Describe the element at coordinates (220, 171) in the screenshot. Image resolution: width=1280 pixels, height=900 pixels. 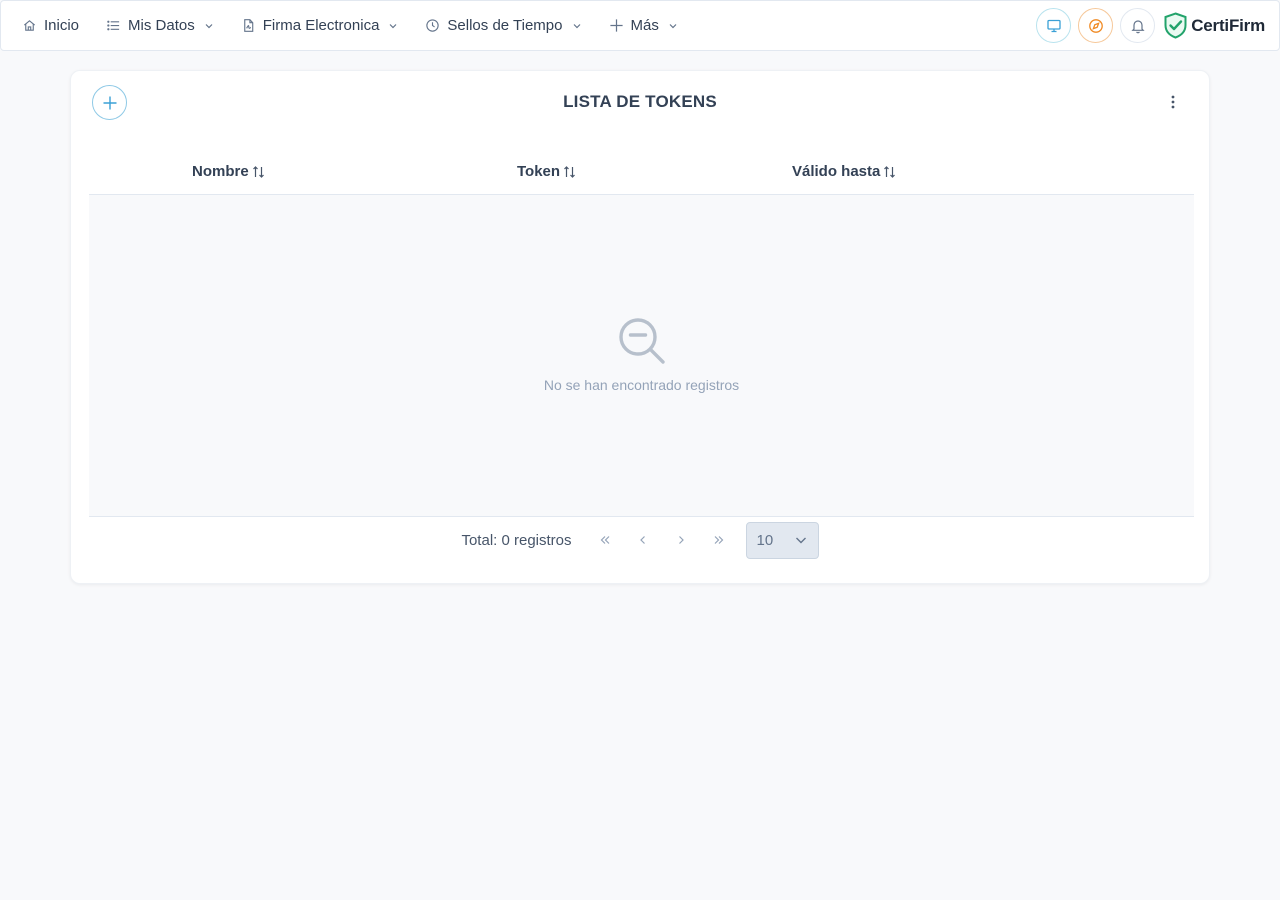
I see `column-header-label: Nombre` at that location.